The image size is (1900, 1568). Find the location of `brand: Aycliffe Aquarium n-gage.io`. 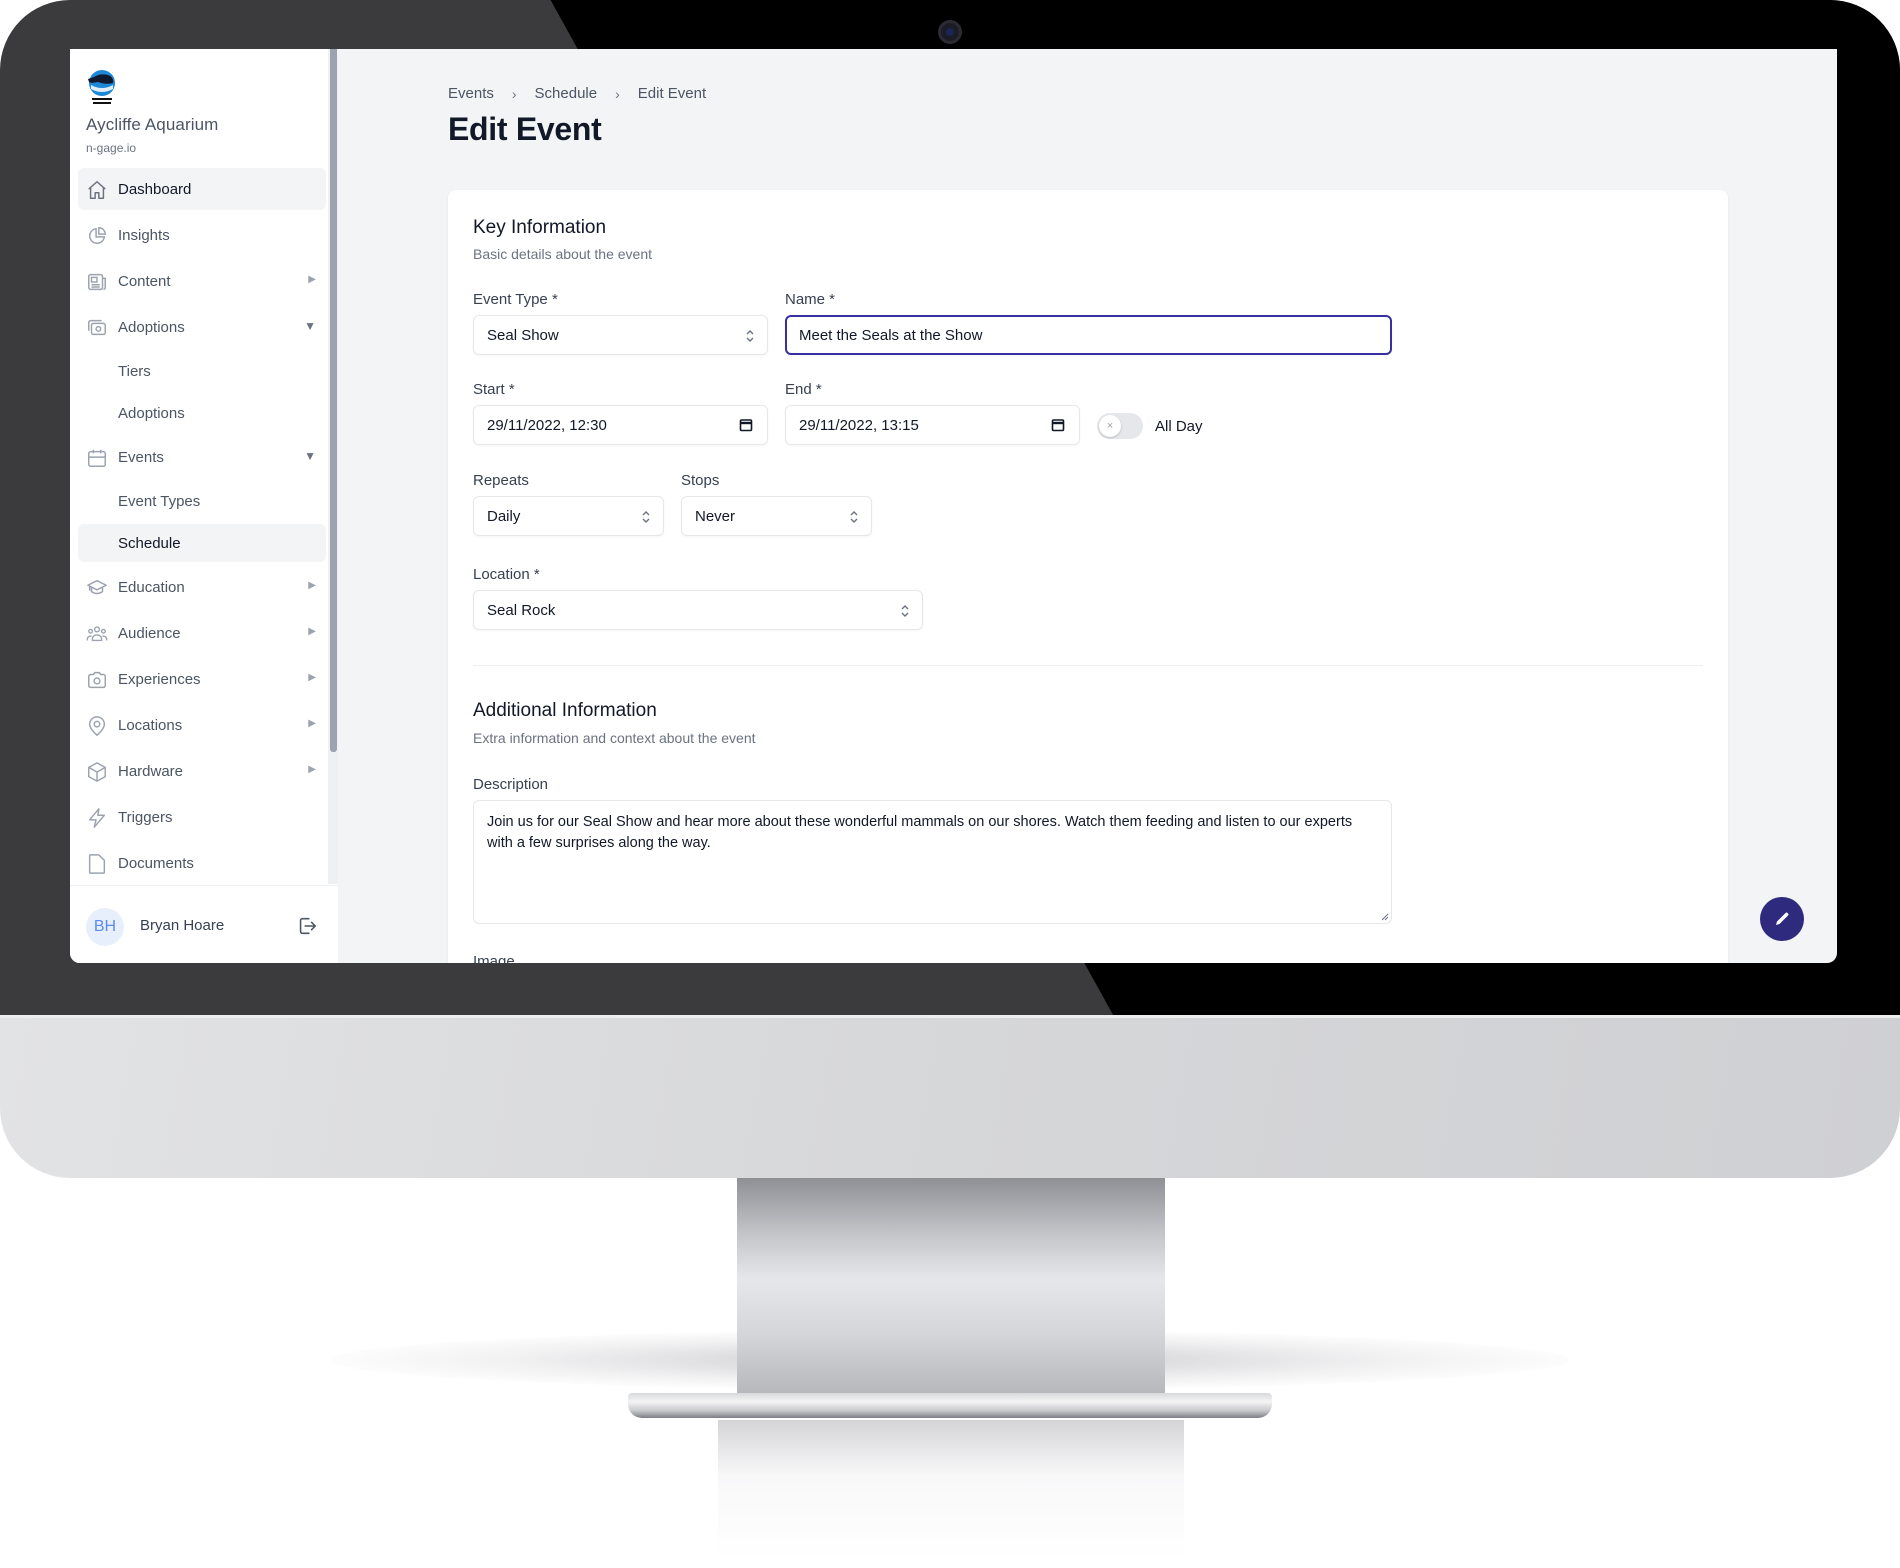

brand: Aycliffe Aquarium n-gage.io is located at coordinates (152, 112).